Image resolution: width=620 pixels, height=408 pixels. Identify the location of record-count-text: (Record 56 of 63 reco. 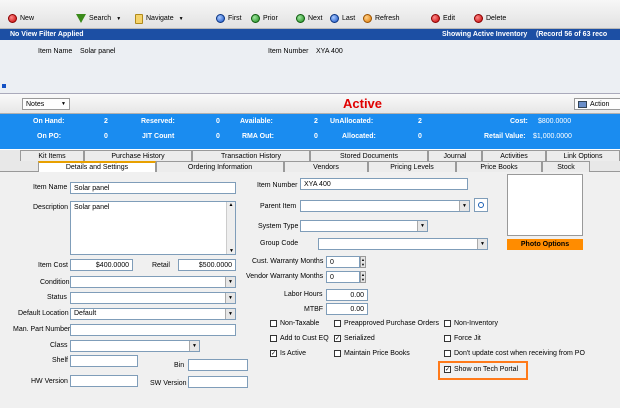
(572, 34).